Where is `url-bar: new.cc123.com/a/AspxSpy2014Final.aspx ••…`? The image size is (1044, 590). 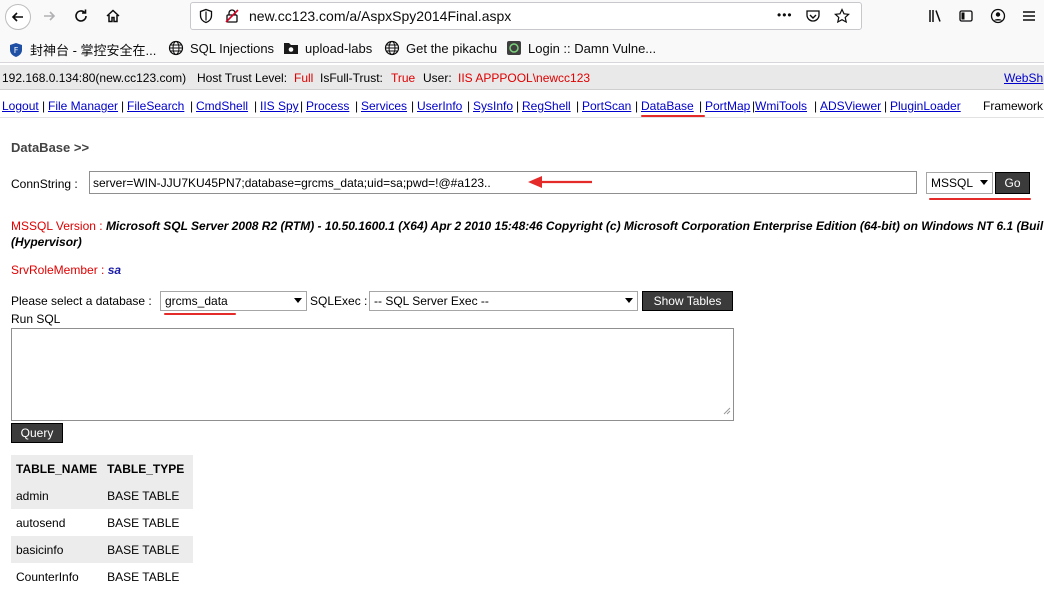 url-bar: new.cc123.com/a/AspxSpy2014Final.aspx ••… is located at coordinates (526, 16).